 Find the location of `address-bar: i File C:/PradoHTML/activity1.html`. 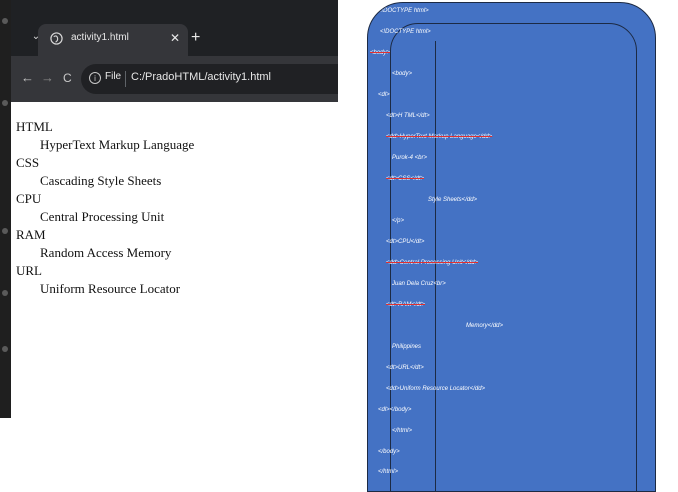

address-bar: i File C:/PradoHTML/activity1.html is located at coordinates (209, 79).